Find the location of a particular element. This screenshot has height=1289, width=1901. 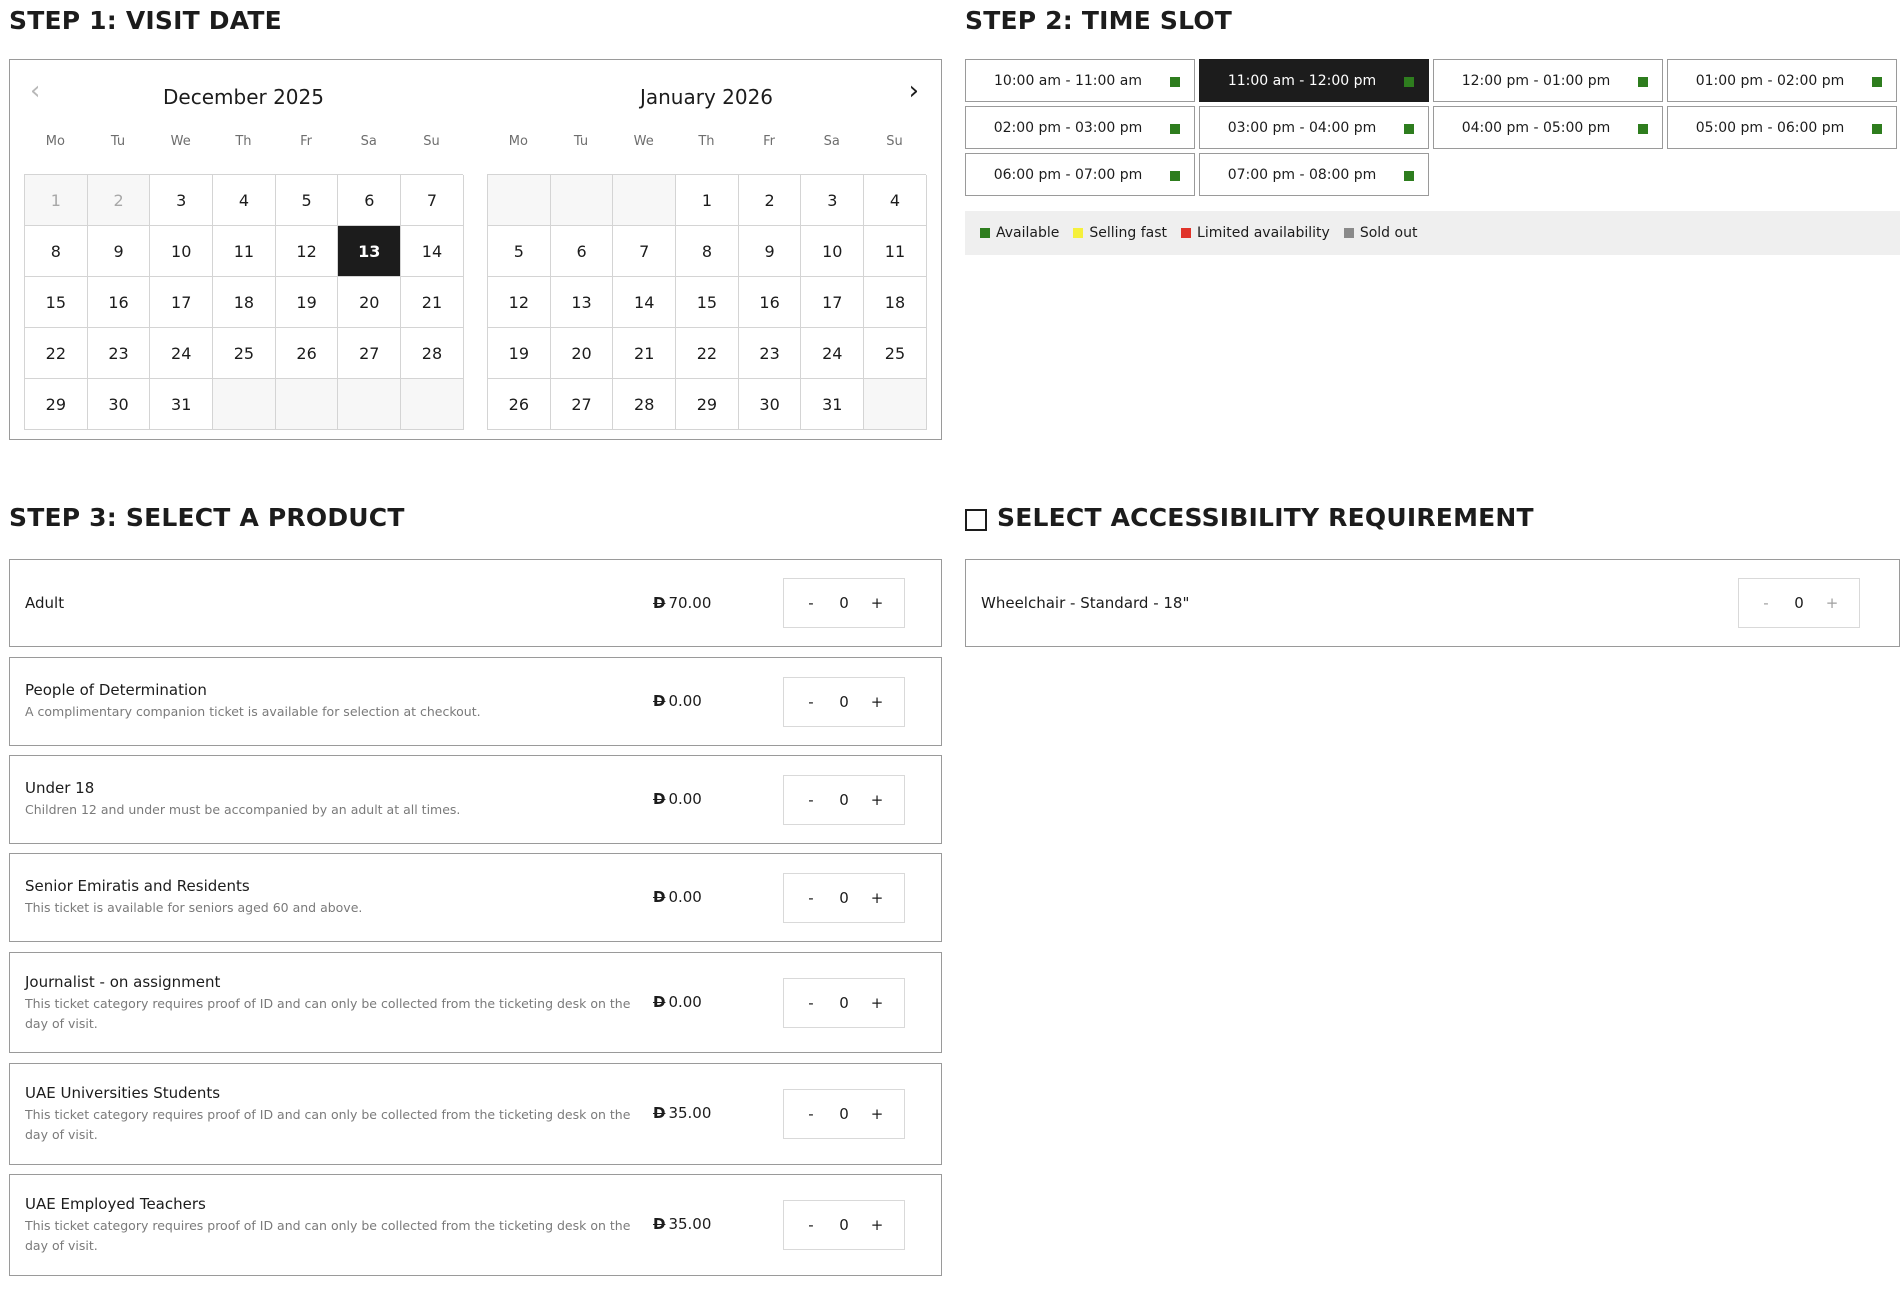

timeslot-button: 11:00 am - 12:00 pm is located at coordinates (1314, 80).